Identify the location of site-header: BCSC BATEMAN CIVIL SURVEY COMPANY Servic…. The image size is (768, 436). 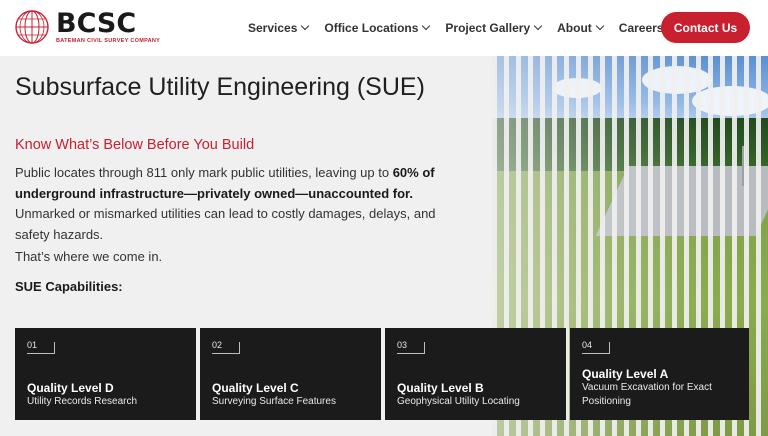
(384, 28).